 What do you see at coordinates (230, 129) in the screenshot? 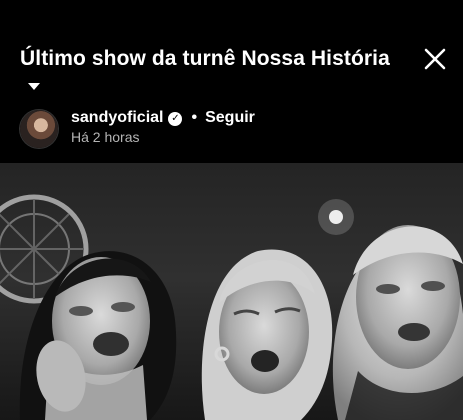
I see `post-owner-row: sandyoficial ✓ • Seguir Há 2 horas` at bounding box center [230, 129].